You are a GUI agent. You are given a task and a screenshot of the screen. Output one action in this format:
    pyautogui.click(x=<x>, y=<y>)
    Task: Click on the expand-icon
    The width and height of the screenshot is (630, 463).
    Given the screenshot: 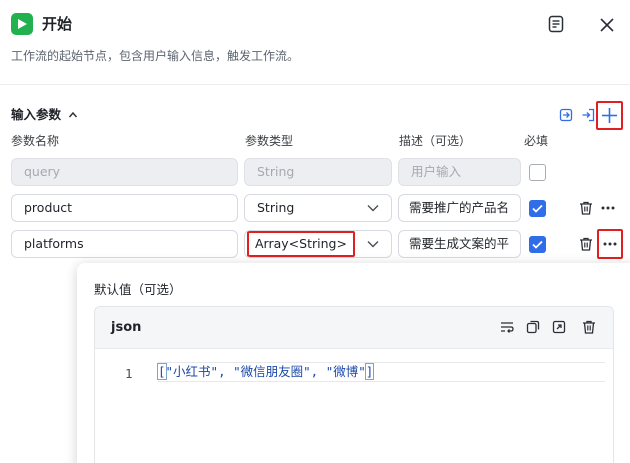 What is the action you would take?
    pyautogui.click(x=559, y=327)
    